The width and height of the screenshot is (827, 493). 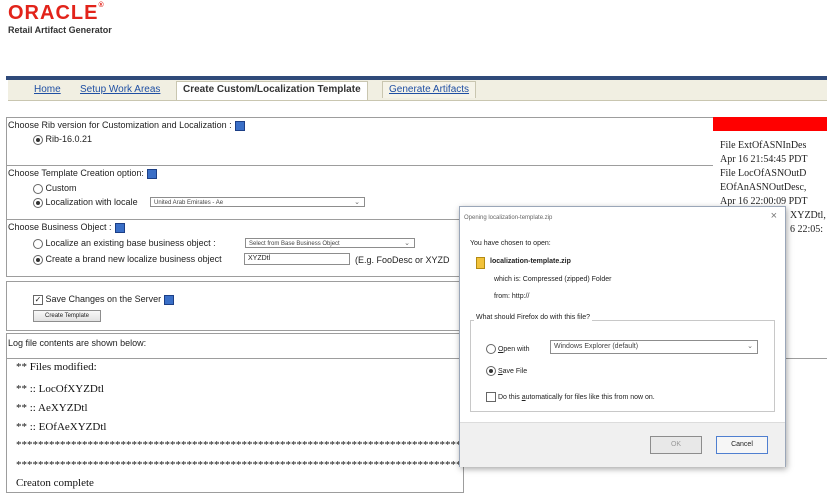 I want to click on tab-generate-artifacts: Generate Artifacts, so click(x=429, y=89).